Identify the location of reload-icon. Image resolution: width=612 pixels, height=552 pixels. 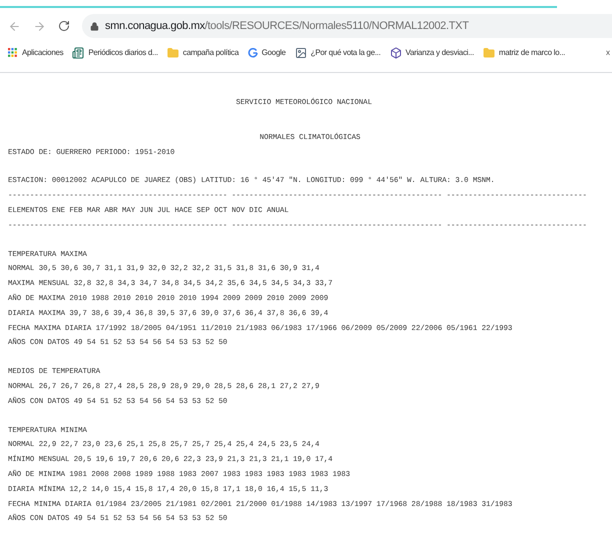
(64, 26).